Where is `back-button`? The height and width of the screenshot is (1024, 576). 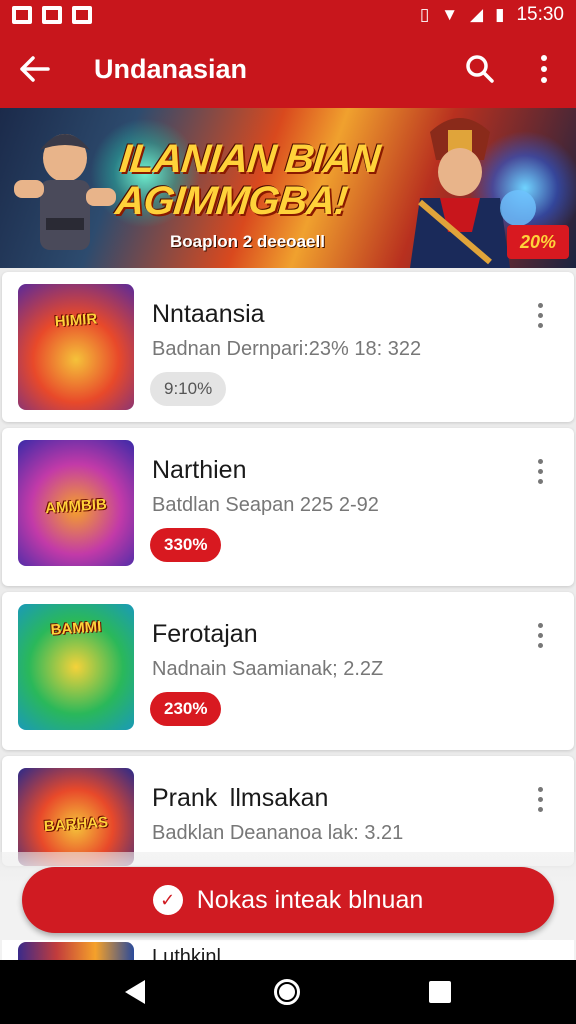 back-button is located at coordinates (35, 69).